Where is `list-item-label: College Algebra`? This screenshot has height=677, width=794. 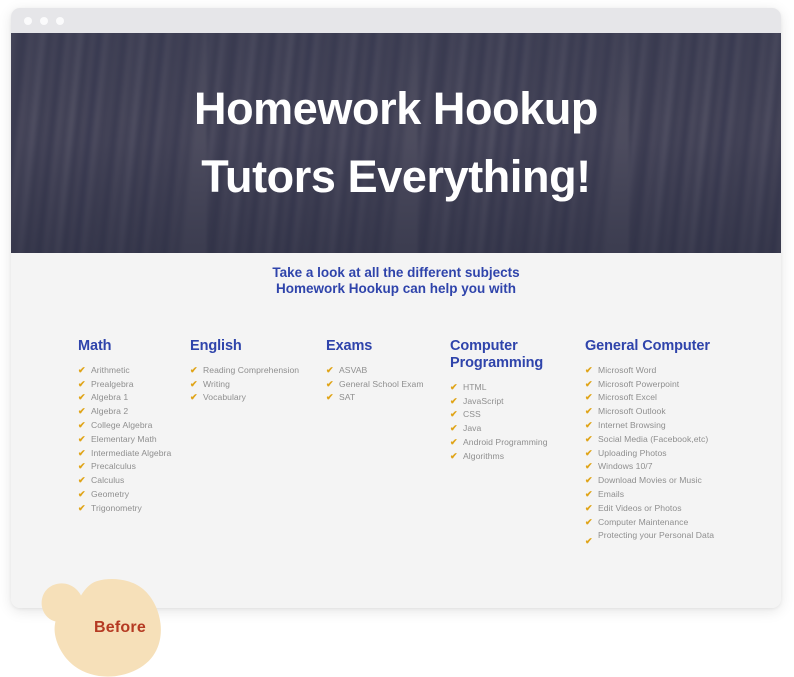 list-item-label: College Algebra is located at coordinates (122, 424).